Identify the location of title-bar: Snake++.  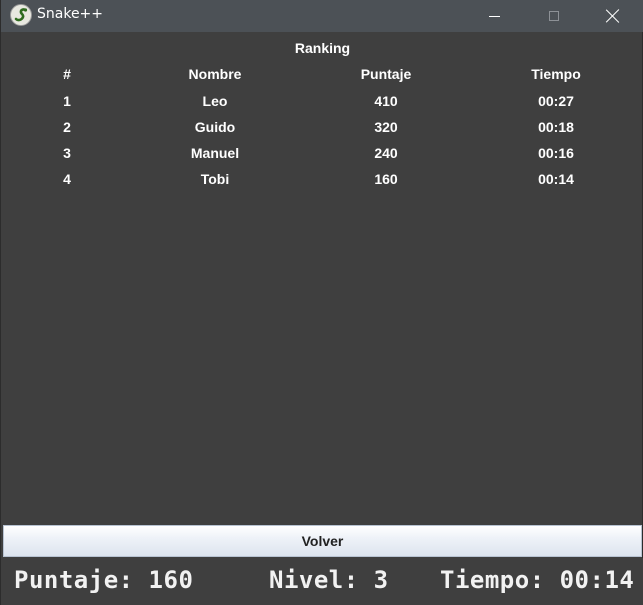
(322, 16).